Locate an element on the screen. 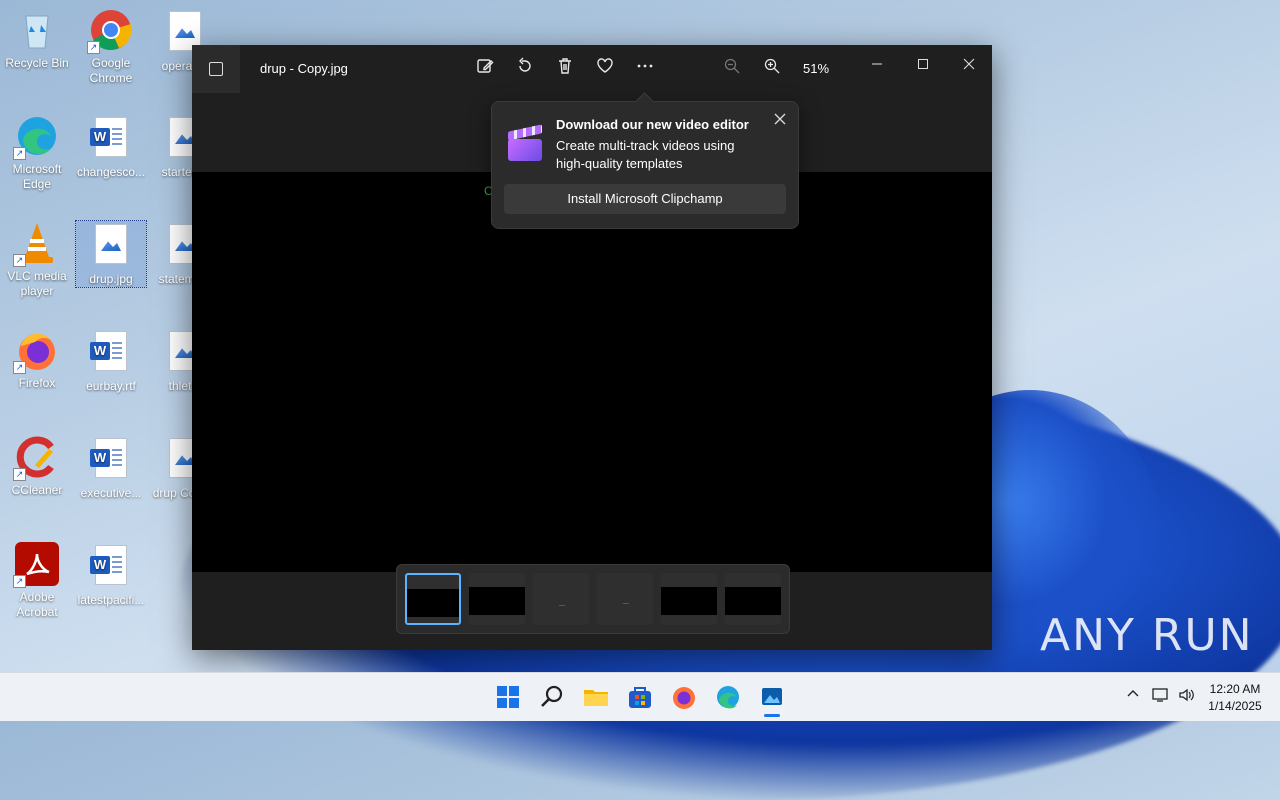 The image size is (1280, 800). desktop-icon-acrobat: ↗ Adobe Acrobat is located at coordinates (37, 581).